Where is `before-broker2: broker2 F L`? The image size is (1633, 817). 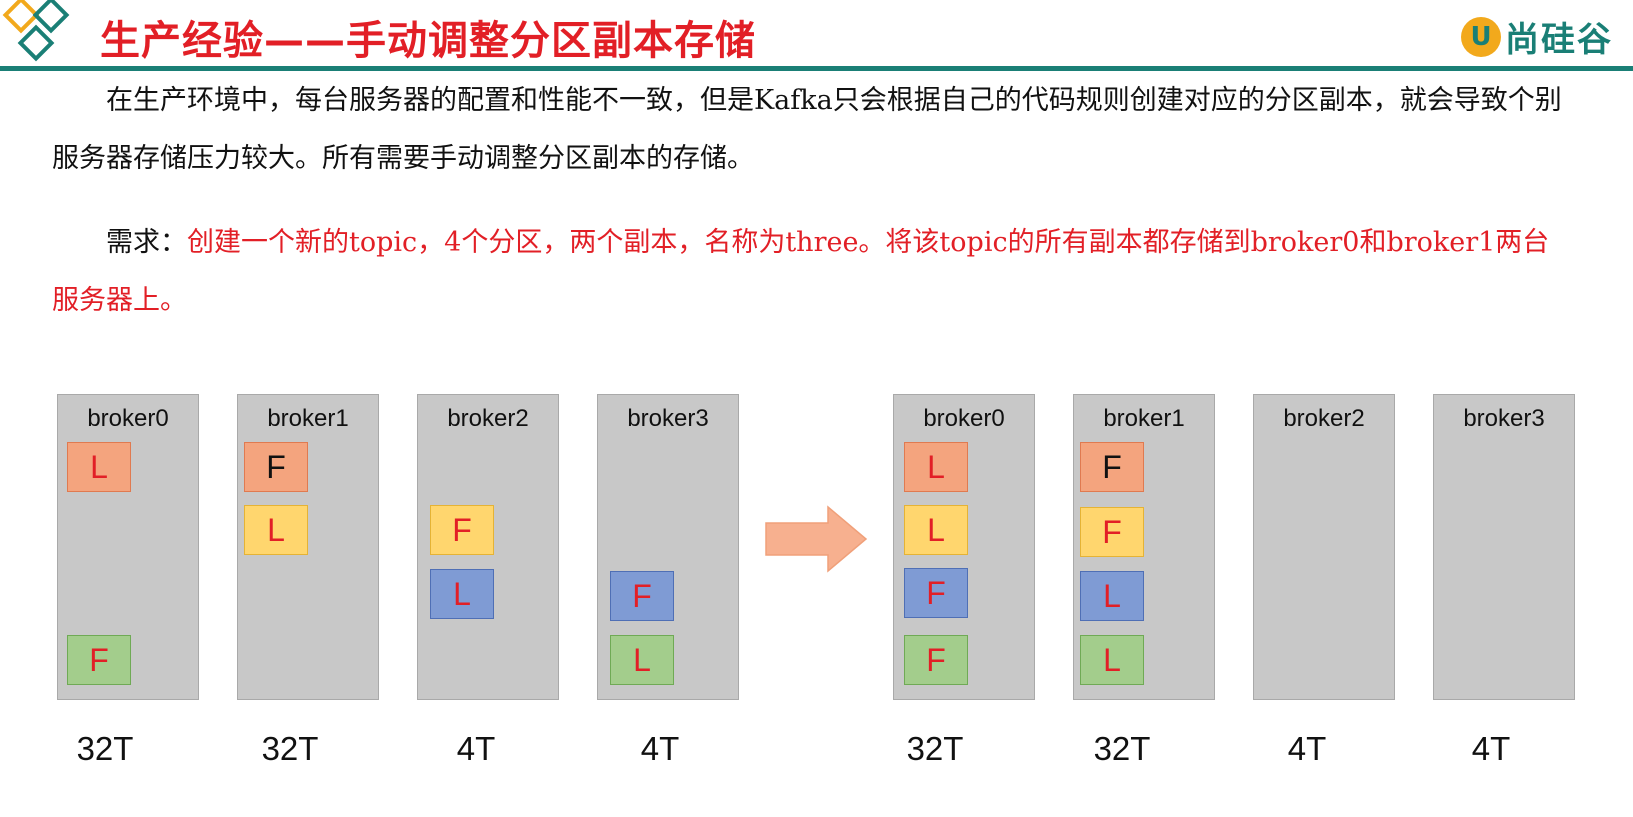
before-broker2: broker2 F L is located at coordinates (488, 547).